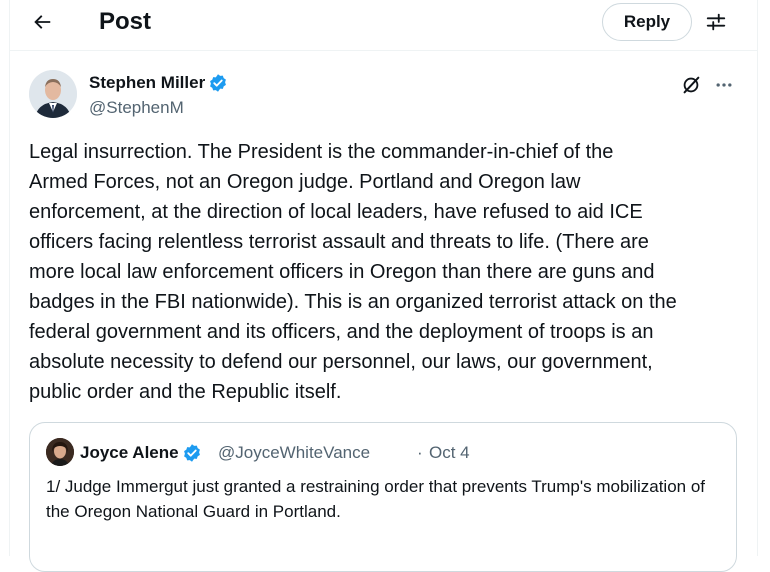 The height and width of the screenshot is (572, 770). I want to click on quote-author-handle: @JoyceWhiteVance, so click(294, 453).